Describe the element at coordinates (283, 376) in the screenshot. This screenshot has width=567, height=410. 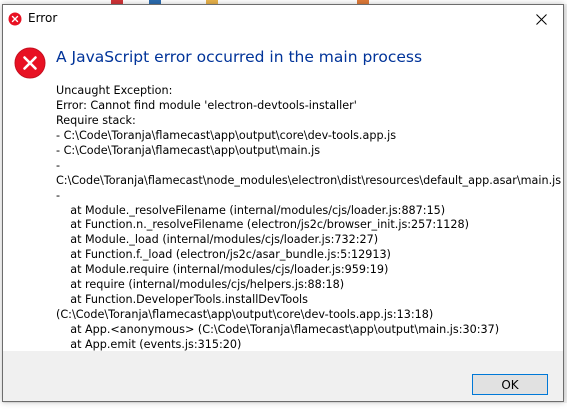
I see `dialog-footer: OK` at that location.